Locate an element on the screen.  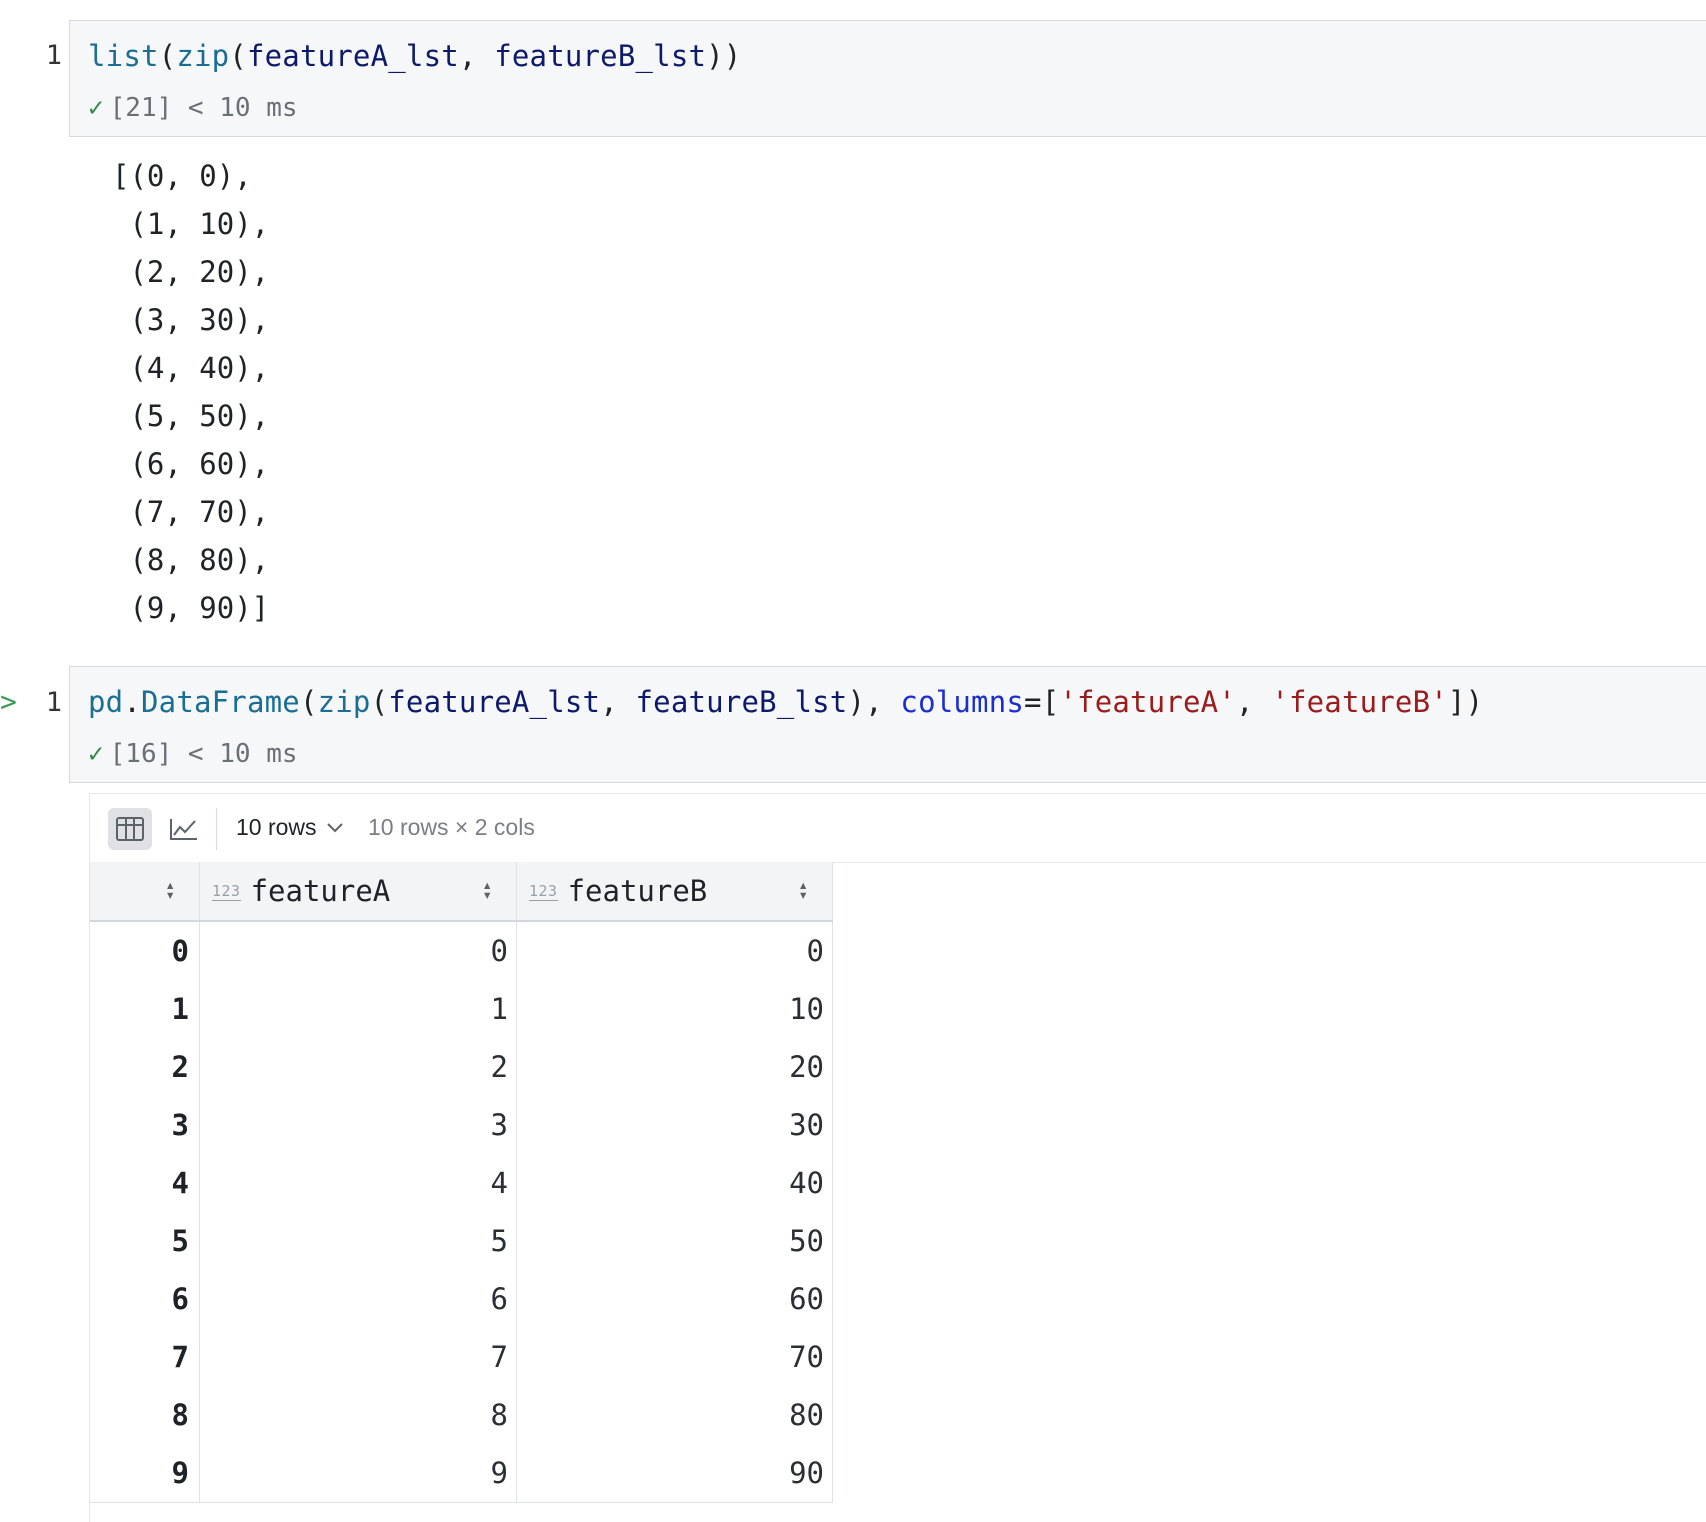
code-token: list is located at coordinates (123, 56).